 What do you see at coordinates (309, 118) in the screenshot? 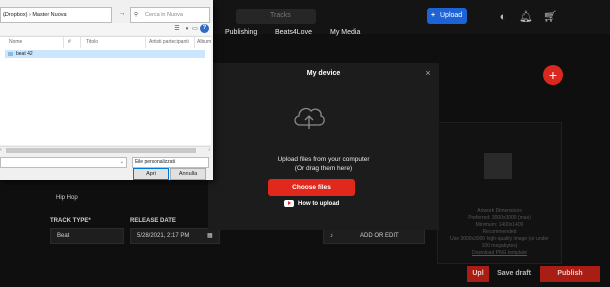
I see `cloud-upload-icon` at bounding box center [309, 118].